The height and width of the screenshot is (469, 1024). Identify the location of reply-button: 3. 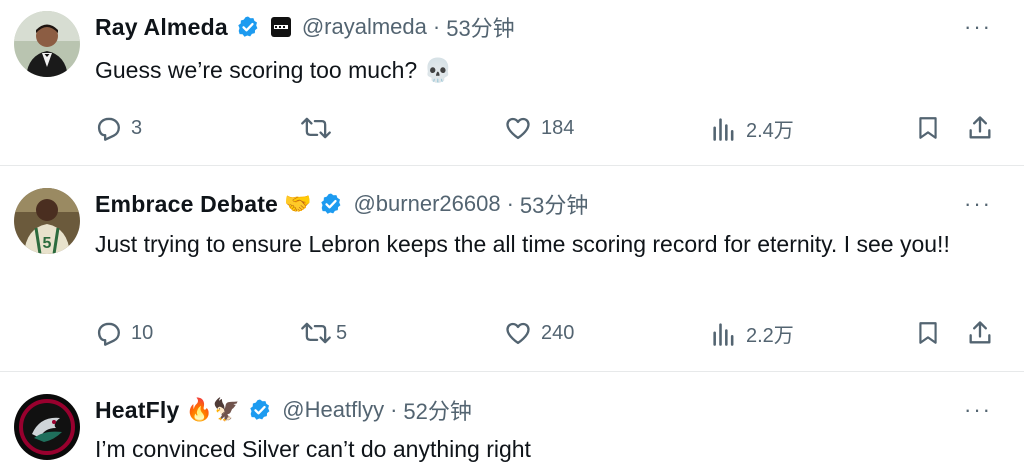
(118, 128).